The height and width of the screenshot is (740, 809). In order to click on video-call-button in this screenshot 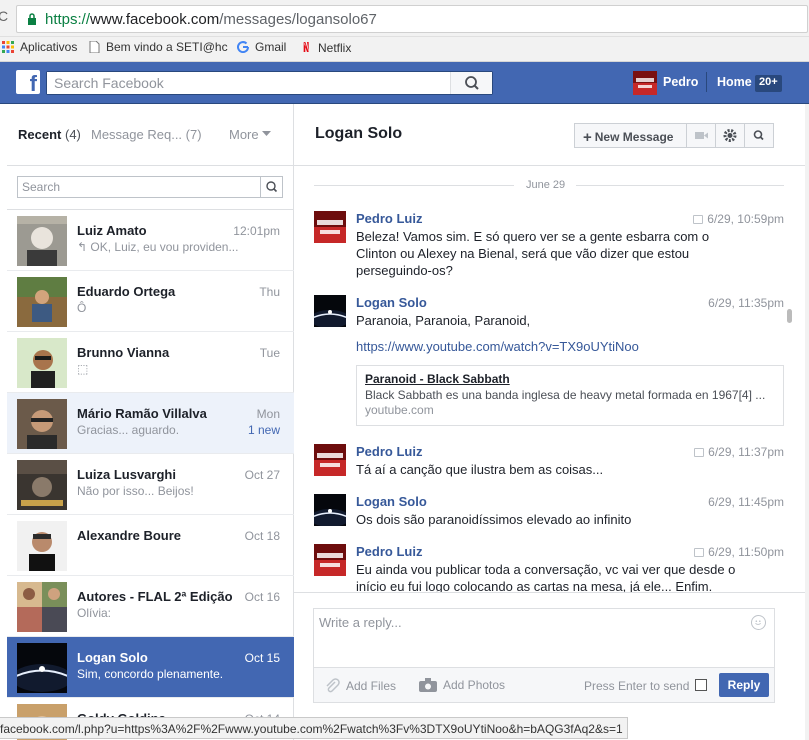, I will do `click(701, 135)`.